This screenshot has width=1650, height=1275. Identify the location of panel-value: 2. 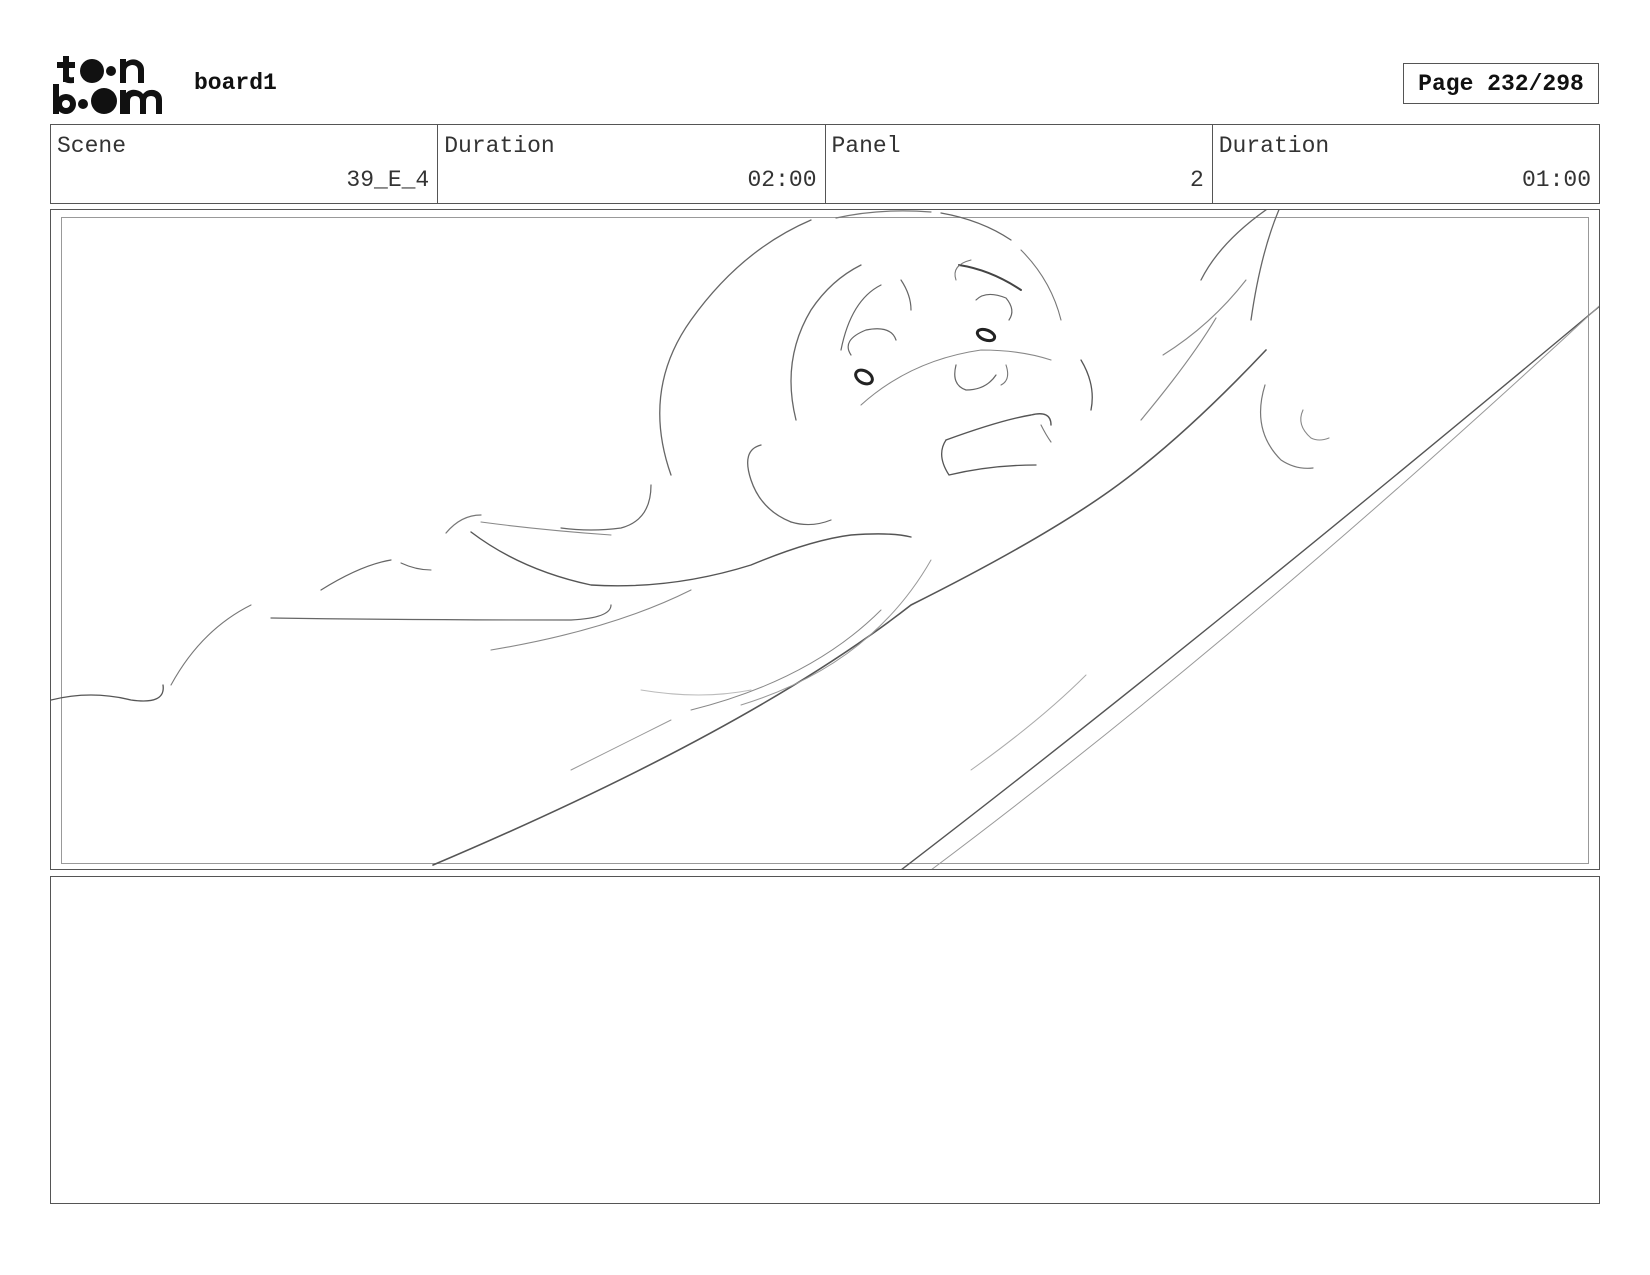
(1196, 180).